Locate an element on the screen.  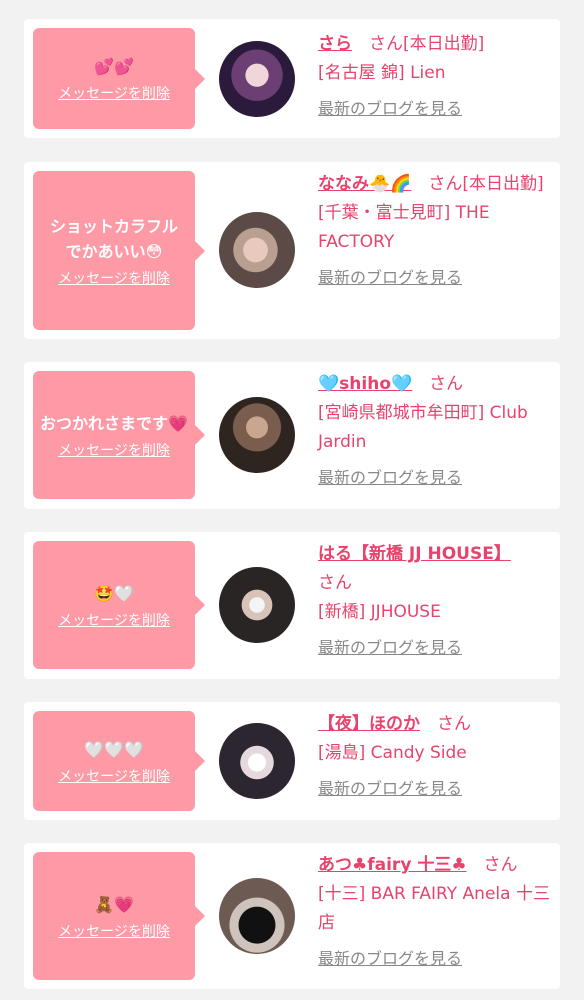
shop-info: [十三] BAR FAIRY Anela 十三店 is located at coordinates (434, 908).